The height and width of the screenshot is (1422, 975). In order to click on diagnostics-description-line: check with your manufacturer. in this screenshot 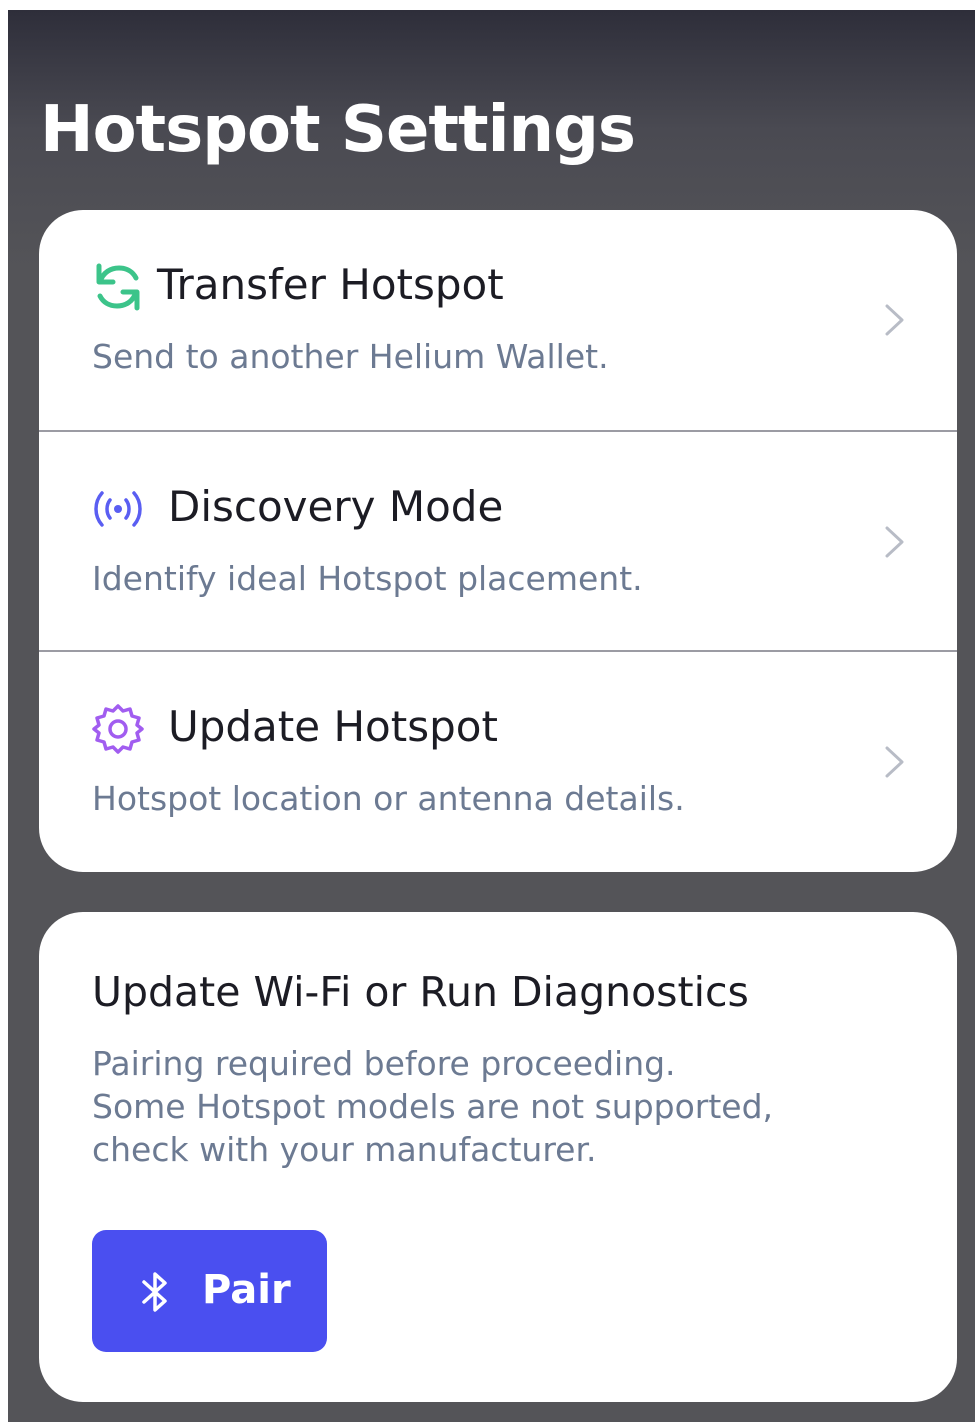, I will do `click(344, 1149)`.